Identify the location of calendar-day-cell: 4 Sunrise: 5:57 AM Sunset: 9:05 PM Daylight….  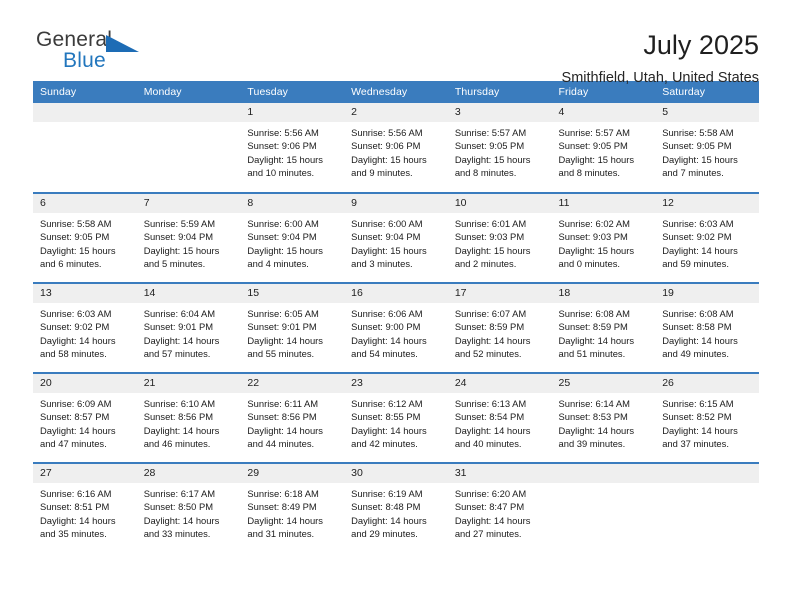
(603, 148).